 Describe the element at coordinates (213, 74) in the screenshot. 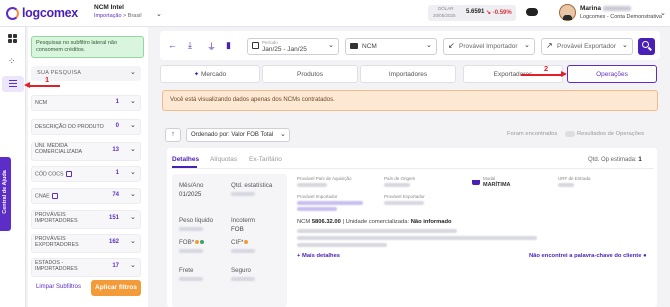

I see `tab-label: Mercado` at that location.